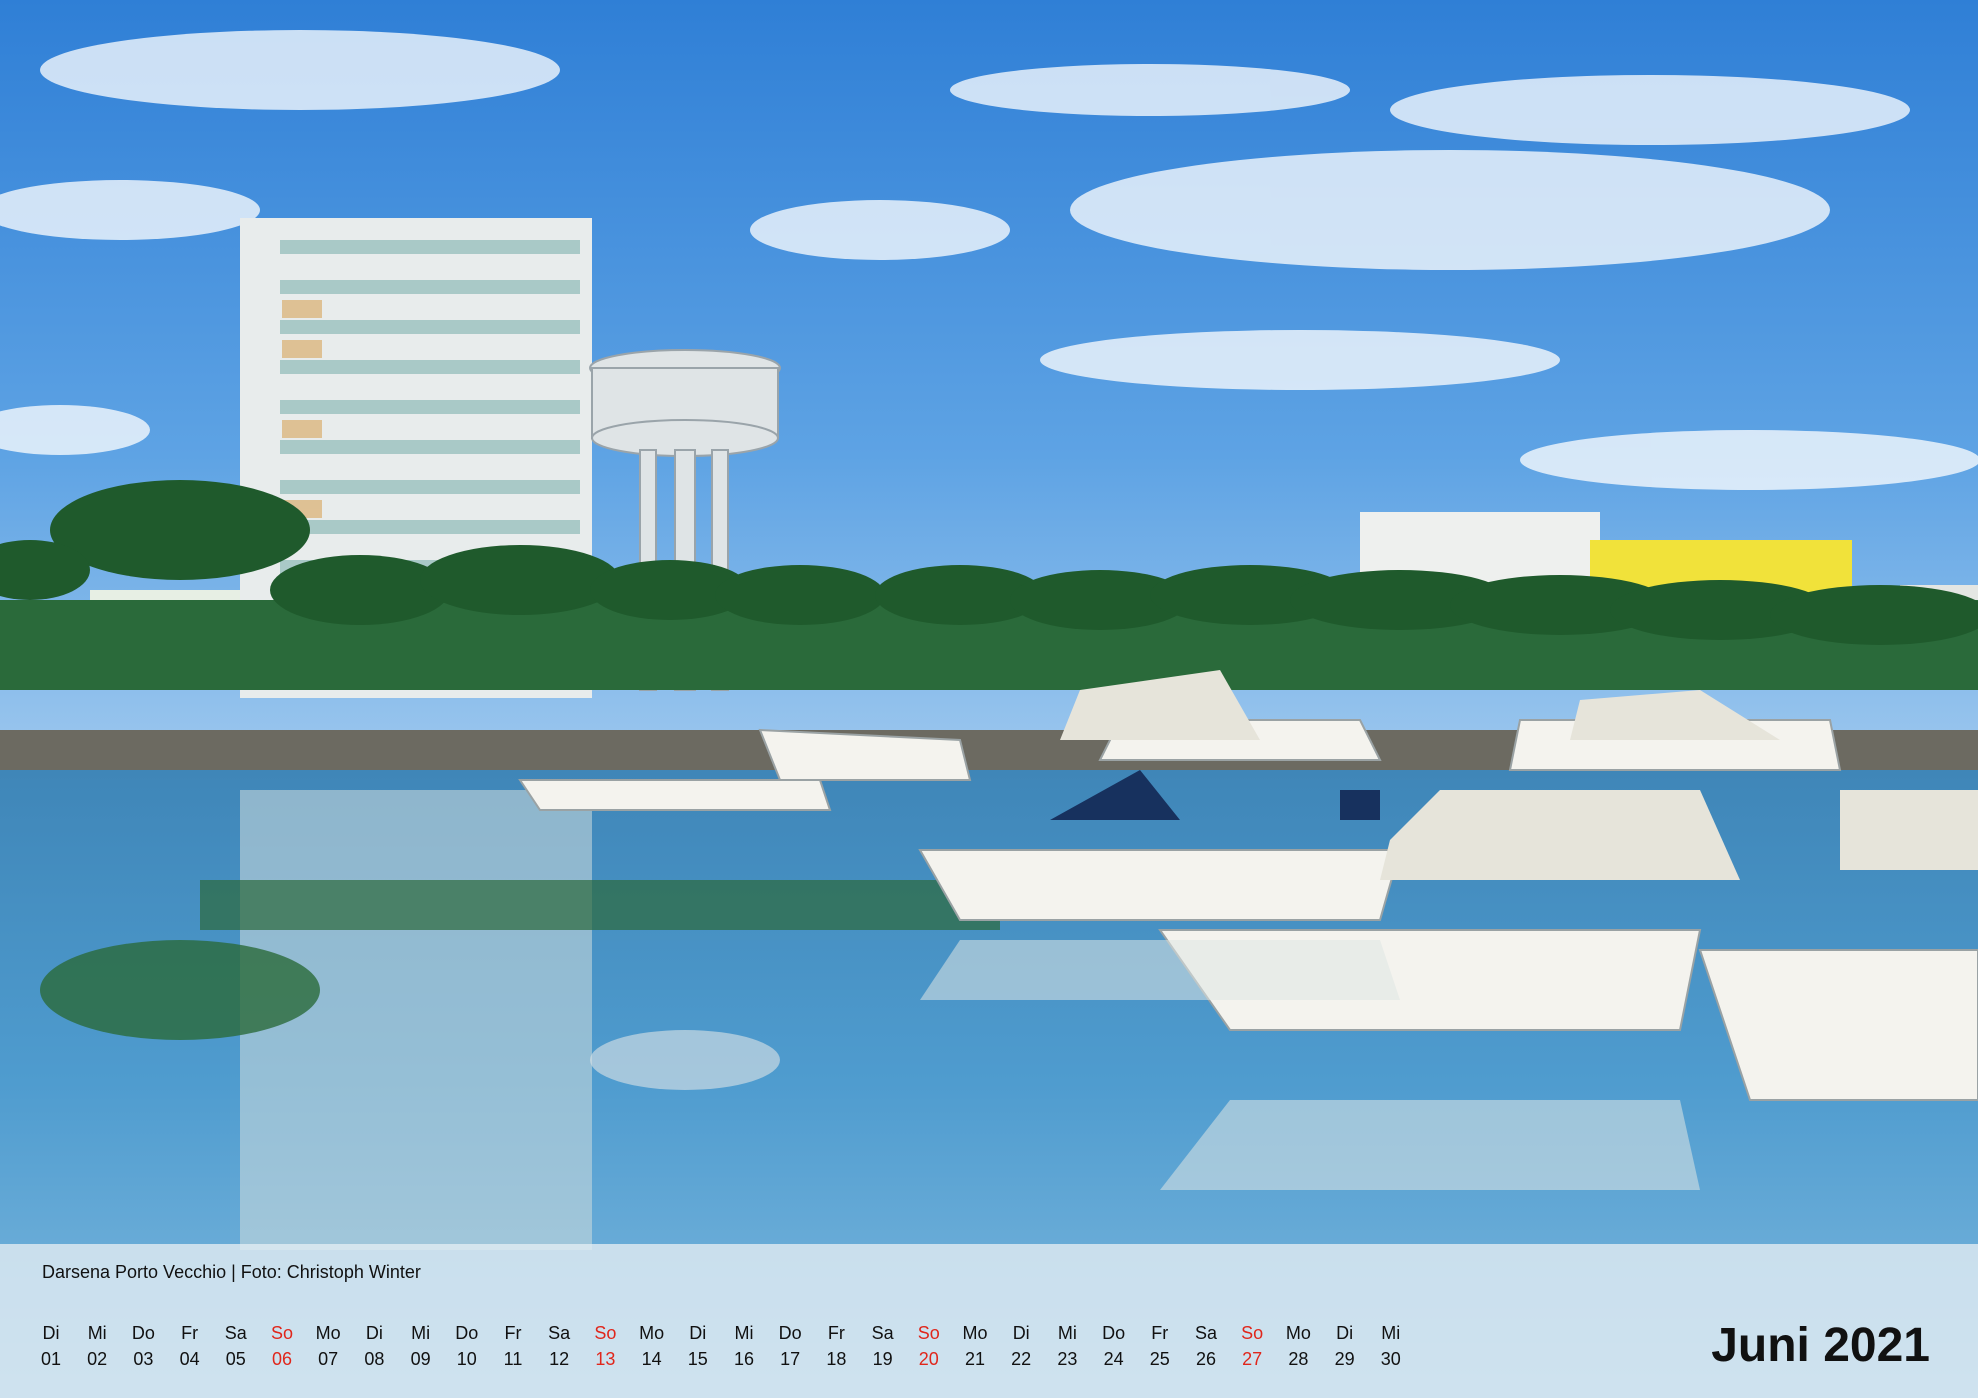 The width and height of the screenshot is (1978, 1398). What do you see at coordinates (744, 1346) in the screenshot?
I see `calendar-day: Mi 16` at bounding box center [744, 1346].